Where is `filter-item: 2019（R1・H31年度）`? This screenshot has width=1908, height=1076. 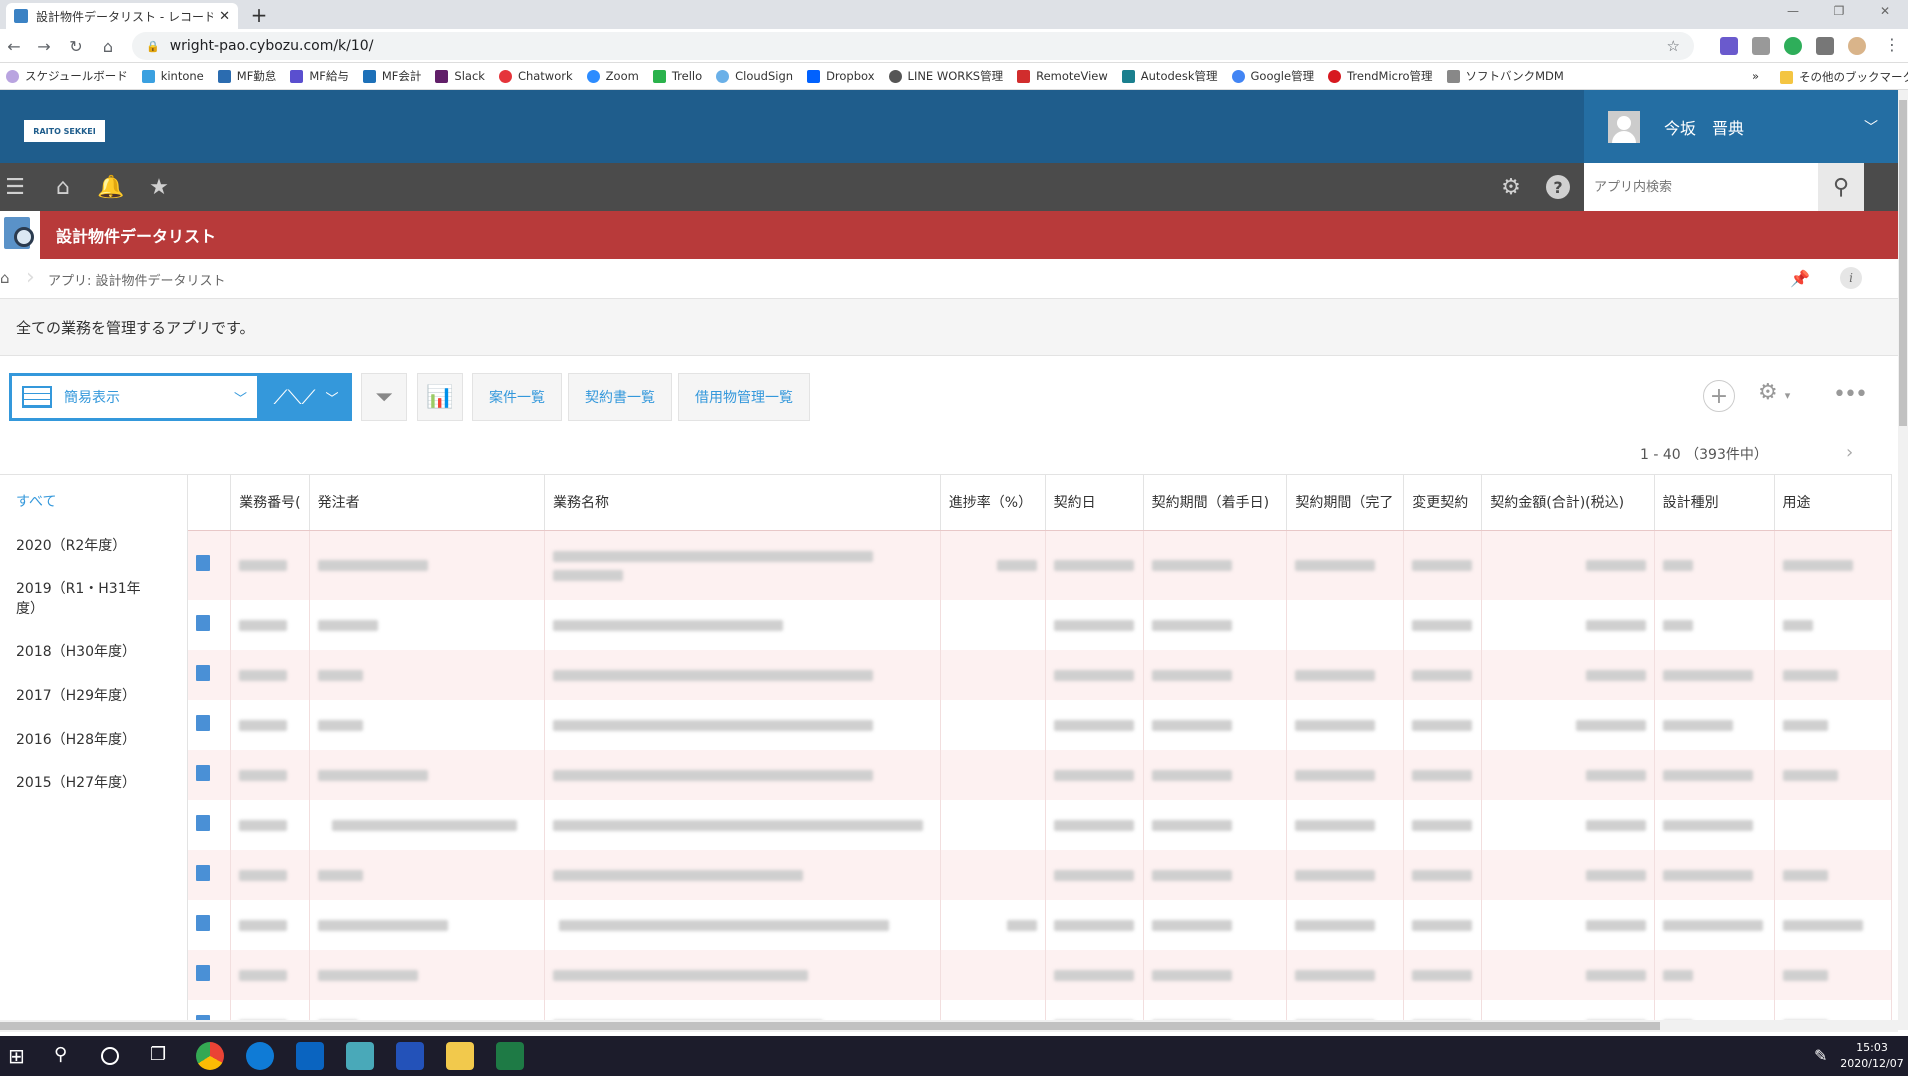 filter-item: 2019（R1・H31年度） is located at coordinates (80, 599).